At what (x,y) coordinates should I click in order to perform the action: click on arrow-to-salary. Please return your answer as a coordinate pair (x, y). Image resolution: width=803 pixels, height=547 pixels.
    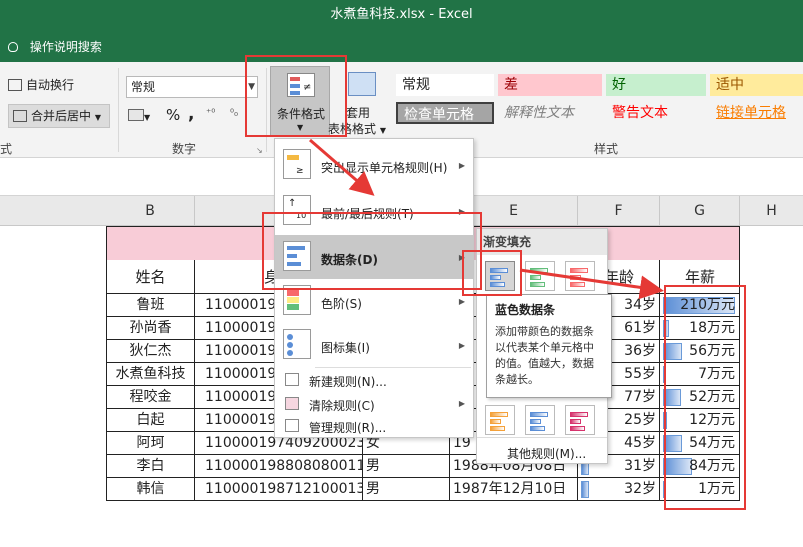
    Looking at the image, I should click on (591, 284).